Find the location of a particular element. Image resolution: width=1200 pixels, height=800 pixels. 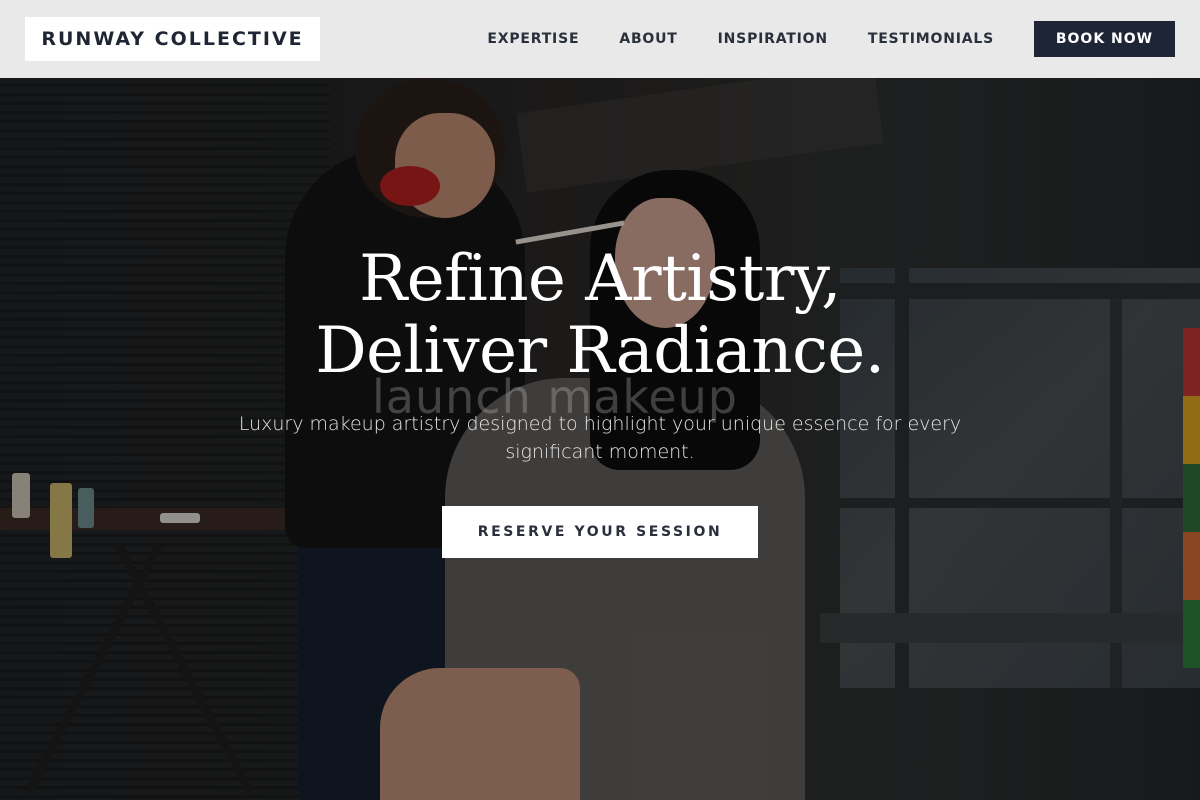

nav-link-testimonials: TESTIMONIALS is located at coordinates (931, 39).